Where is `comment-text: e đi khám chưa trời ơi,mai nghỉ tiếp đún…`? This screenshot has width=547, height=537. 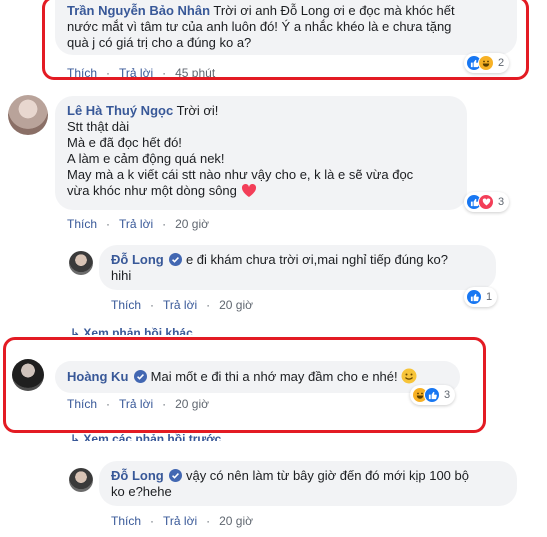
comment-text: e đi khám chưa trời ơi,mai nghỉ tiếp đún… is located at coordinates (317, 259).